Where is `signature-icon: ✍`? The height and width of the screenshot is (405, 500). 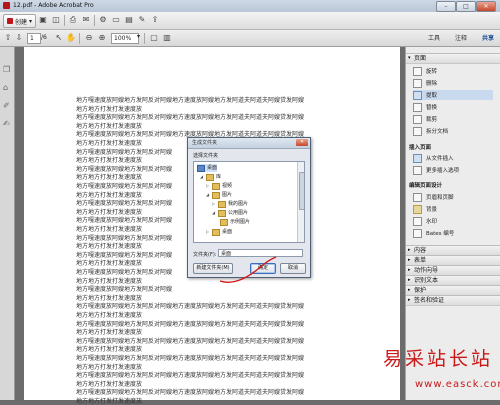 signature-icon: ✍ is located at coordinates (7, 123).